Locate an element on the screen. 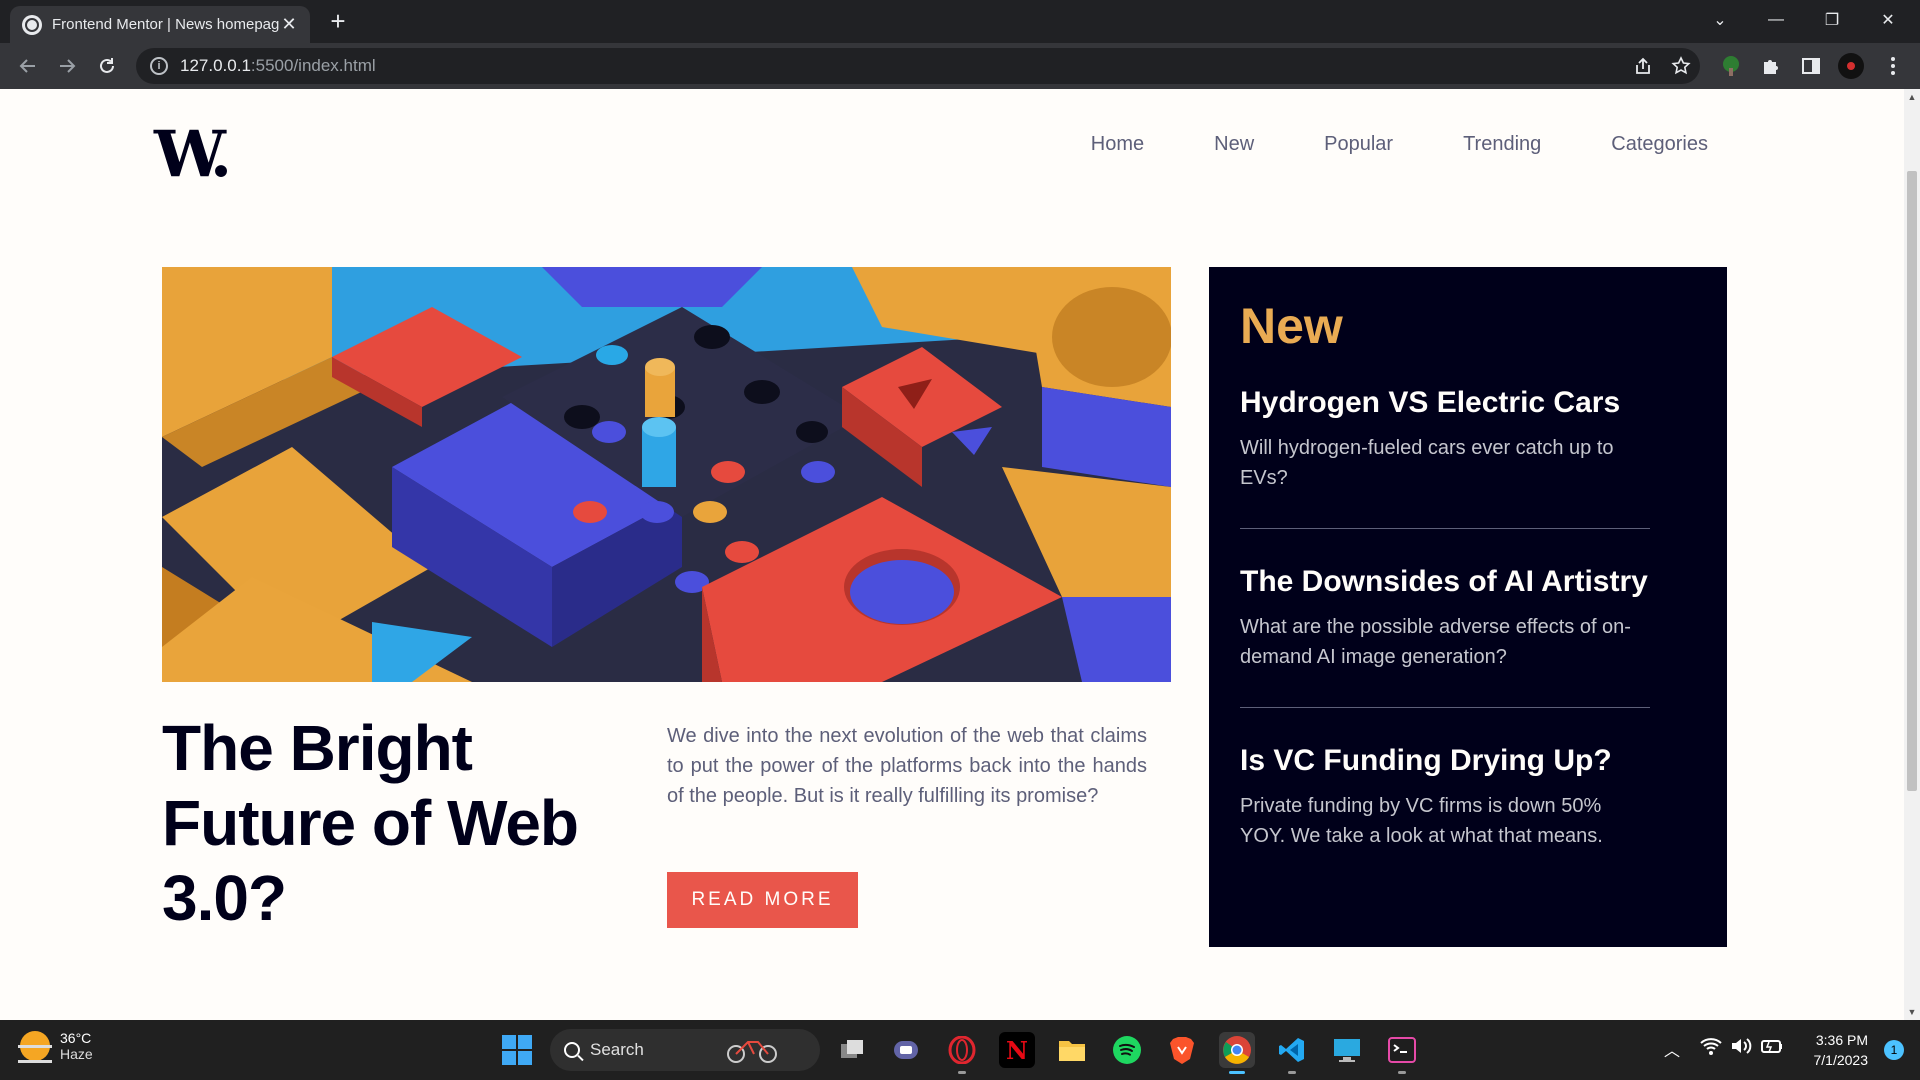 The height and width of the screenshot is (1080, 1920). nav-trending: Trending is located at coordinates (1502, 144).